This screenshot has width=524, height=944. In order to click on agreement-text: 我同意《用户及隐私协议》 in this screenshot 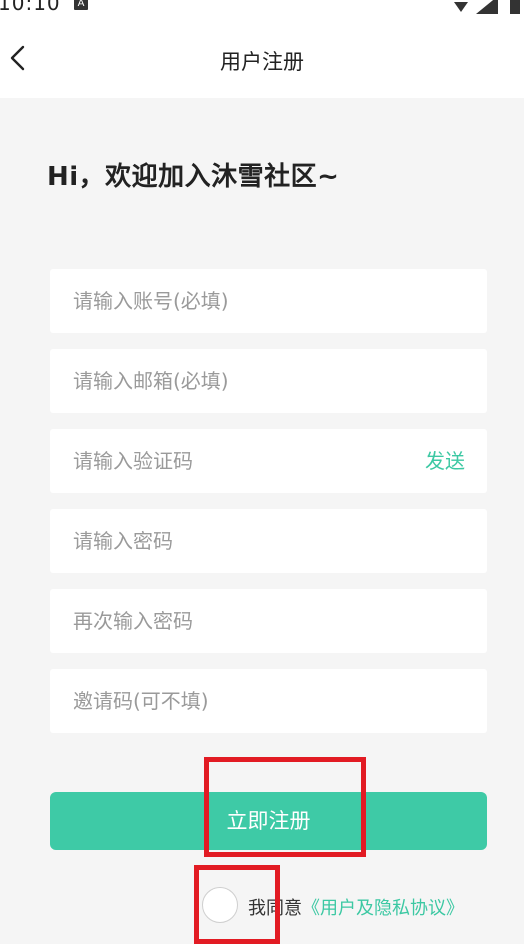, I will do `click(356, 907)`.